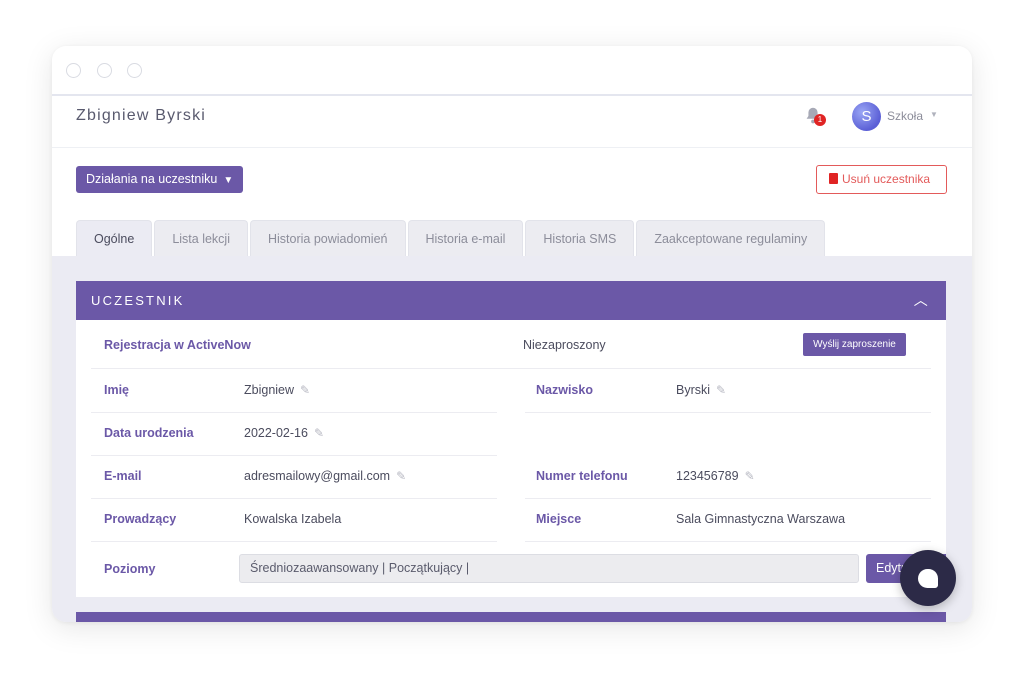 The width and height of the screenshot is (1024, 677). What do you see at coordinates (564, 345) in the screenshot?
I see `registration-value: Niezaproszony` at bounding box center [564, 345].